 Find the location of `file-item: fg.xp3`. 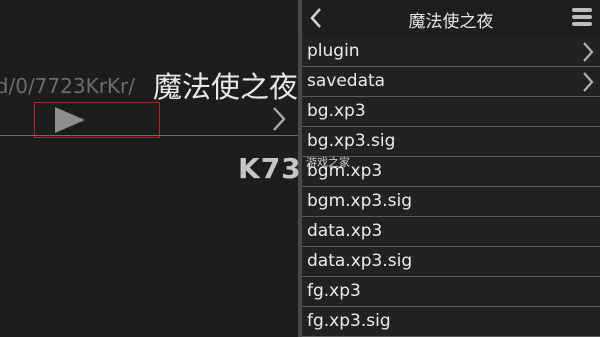

file-item: fg.xp3 is located at coordinates (451, 292).